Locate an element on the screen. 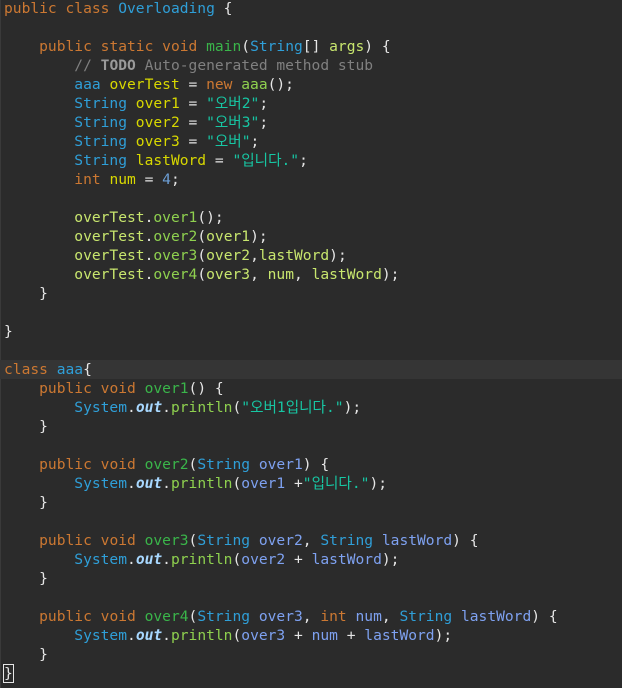 The height and width of the screenshot is (688, 622). code-line: class aaa{ is located at coordinates (311, 369).